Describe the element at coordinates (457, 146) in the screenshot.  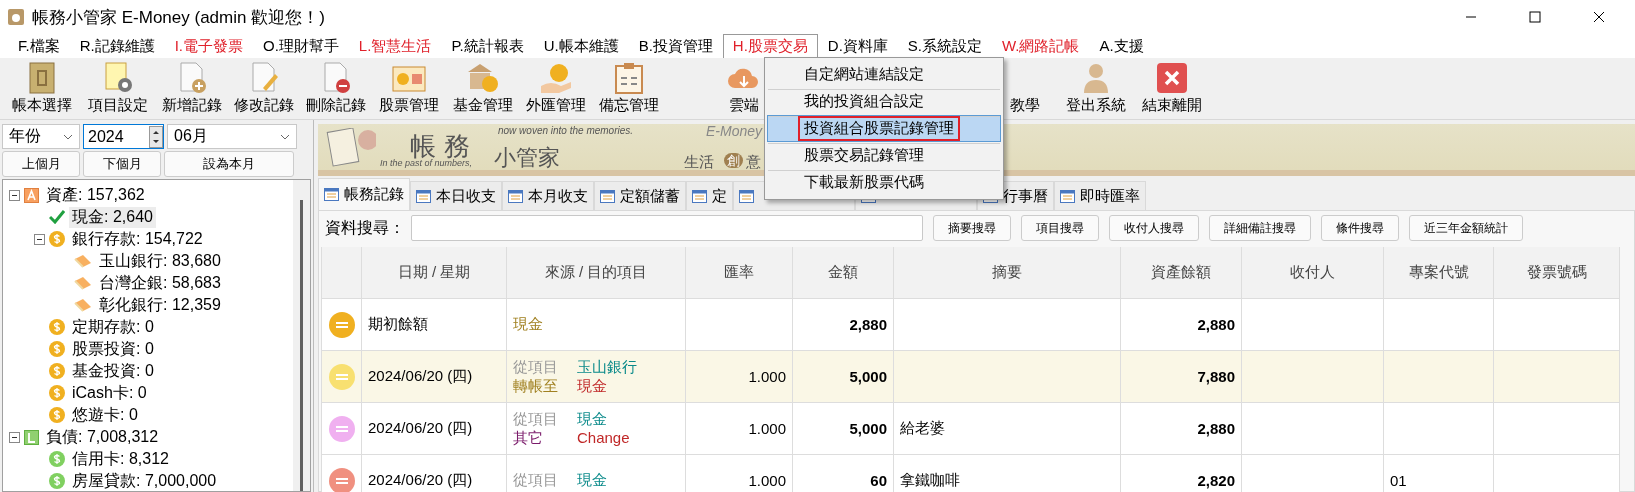
I see `banner-title: 務` at that location.